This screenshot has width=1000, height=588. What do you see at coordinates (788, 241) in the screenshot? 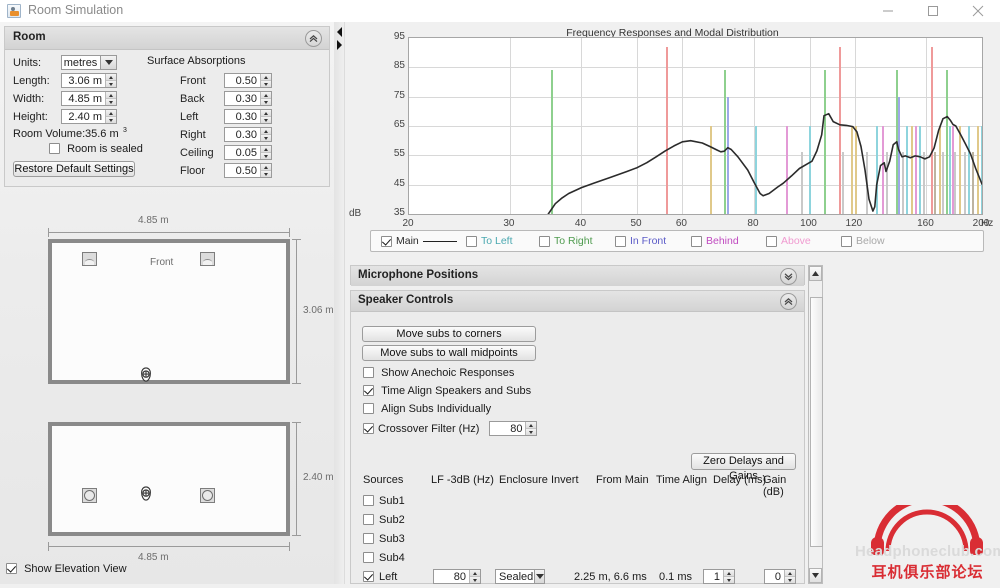
I see `legend-item-above: Above` at bounding box center [788, 241].